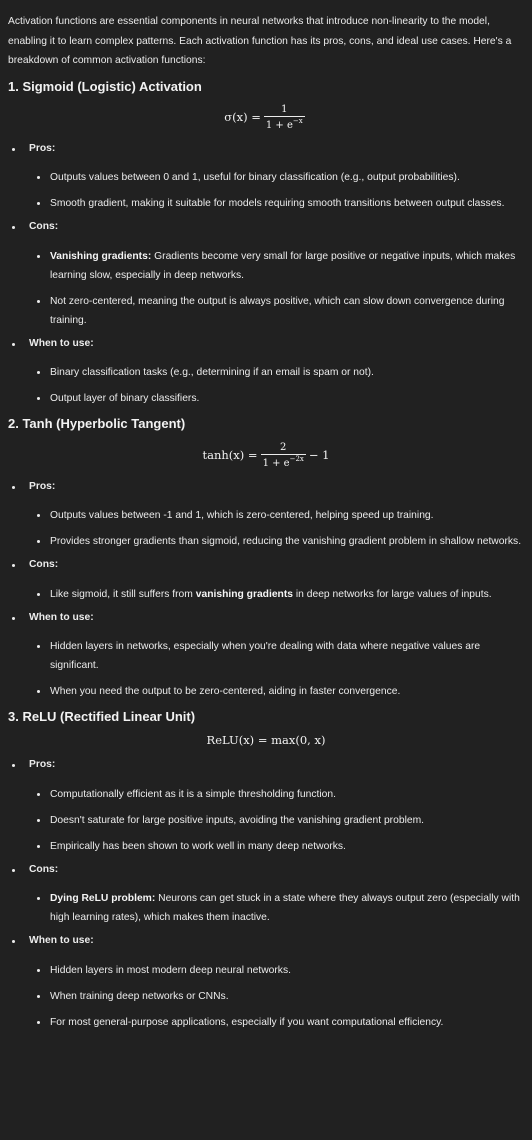  What do you see at coordinates (139, 996) in the screenshot?
I see `item-text: When training deep networks or CNNs.` at bounding box center [139, 996].